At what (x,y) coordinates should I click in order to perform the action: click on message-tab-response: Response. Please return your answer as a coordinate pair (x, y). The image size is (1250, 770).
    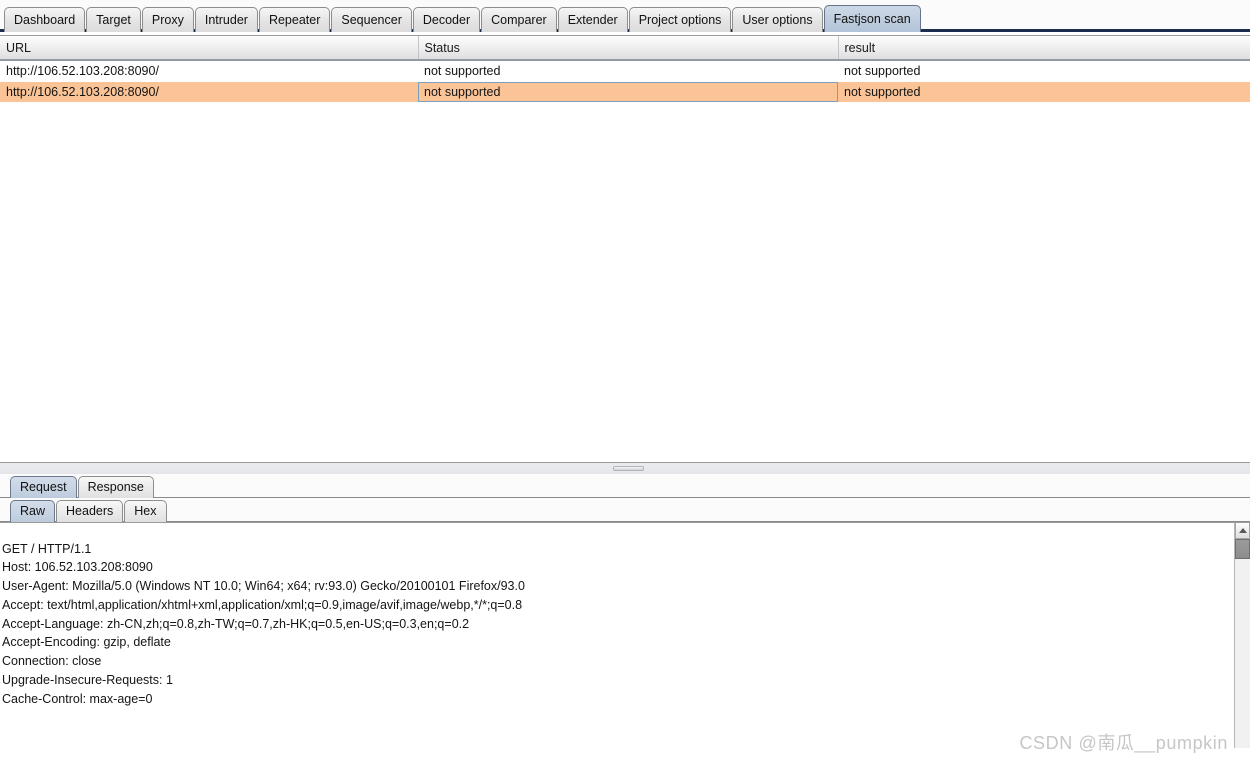
    Looking at the image, I should click on (115, 487).